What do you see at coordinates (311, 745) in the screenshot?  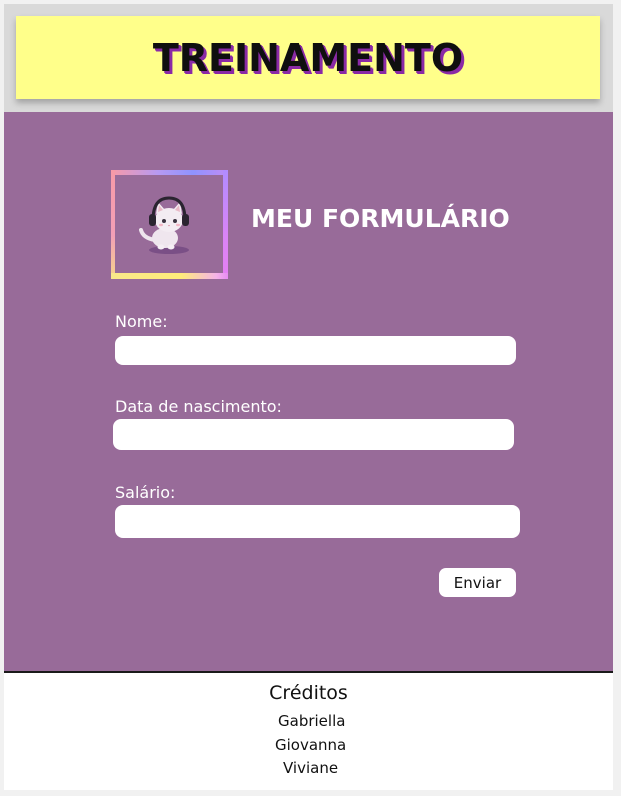 I see `credit-name: Giovanna` at bounding box center [311, 745].